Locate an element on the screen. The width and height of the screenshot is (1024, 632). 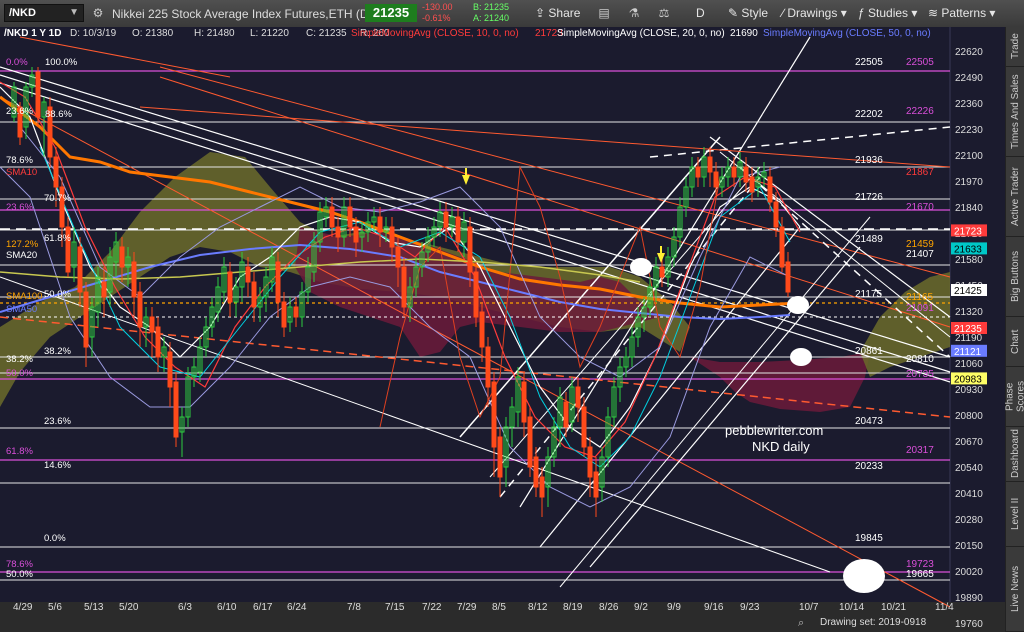
price-tick: 21970 is located at coordinates (969, 182).